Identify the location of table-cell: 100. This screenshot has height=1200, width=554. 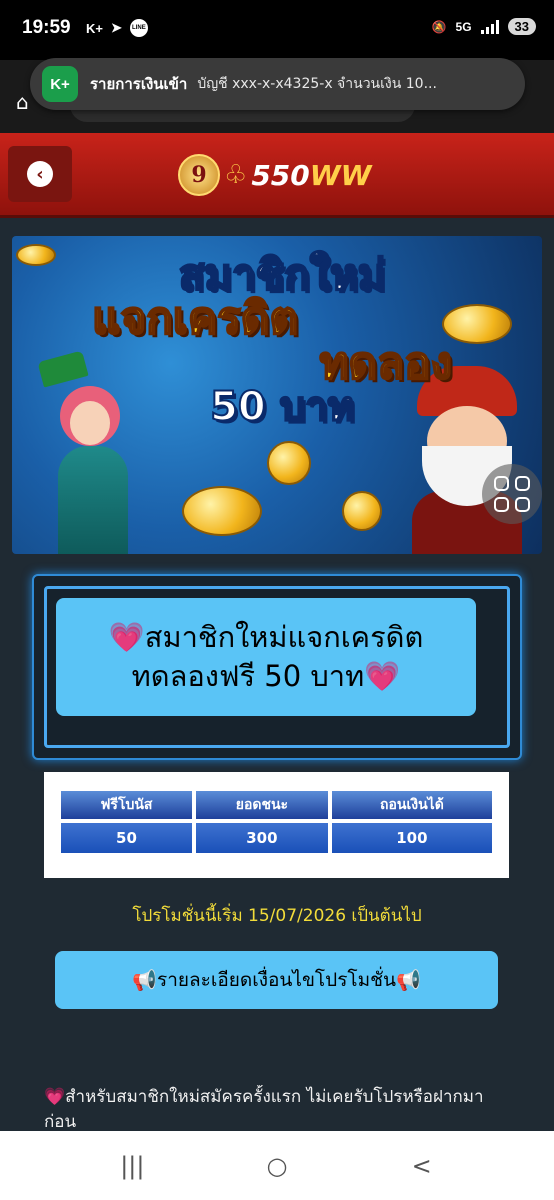
(411, 838).